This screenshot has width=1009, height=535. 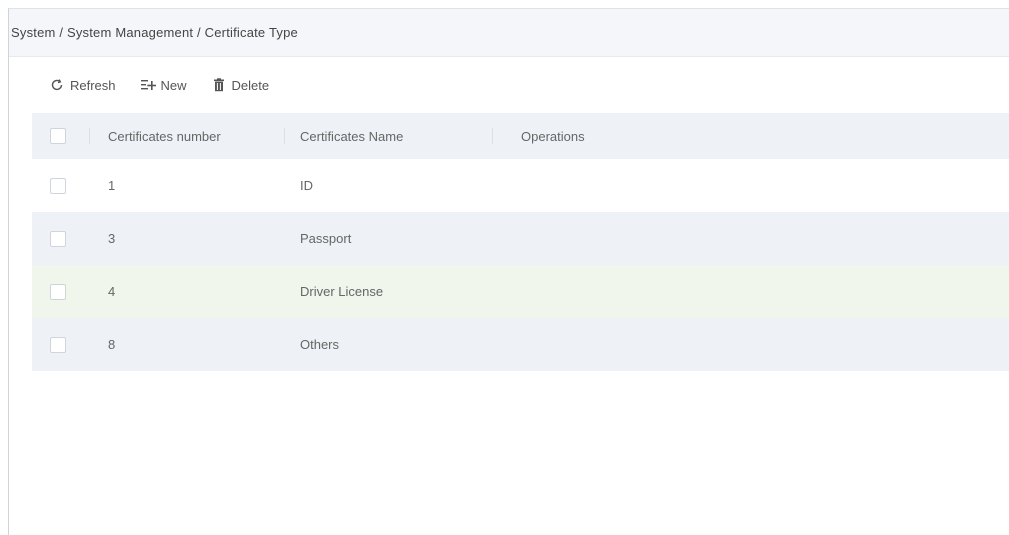 I want to click on certificate-number: 4, so click(x=112, y=291).